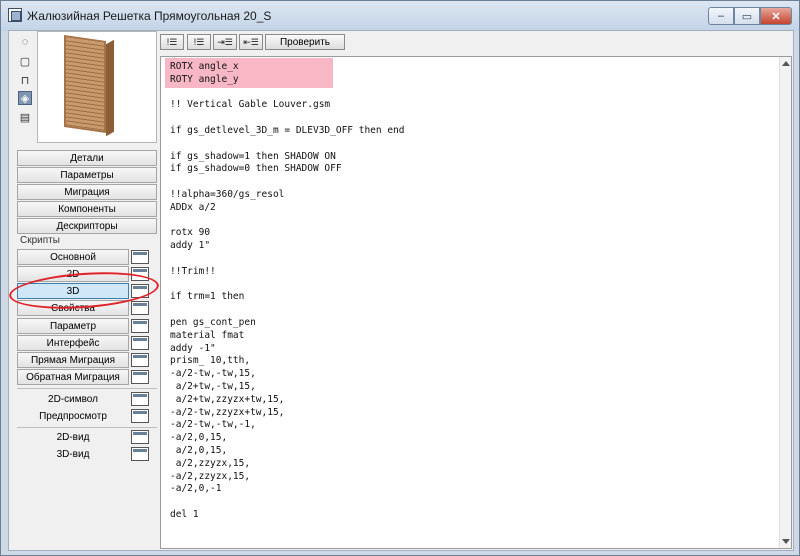 This screenshot has width=800, height=556. I want to click on code-line: -a/2-tw,-tw,15,, so click(287, 374).